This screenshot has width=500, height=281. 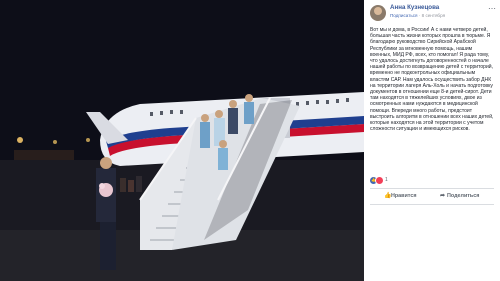 I want to click on post-meta: Подписаться · 8 сентября, so click(x=418, y=15).